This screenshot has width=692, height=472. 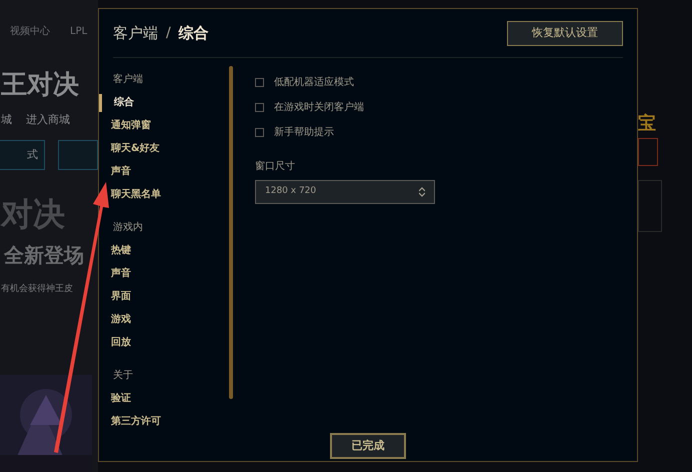 I want to click on sidebar-item: 通知弹窗, so click(x=131, y=125).